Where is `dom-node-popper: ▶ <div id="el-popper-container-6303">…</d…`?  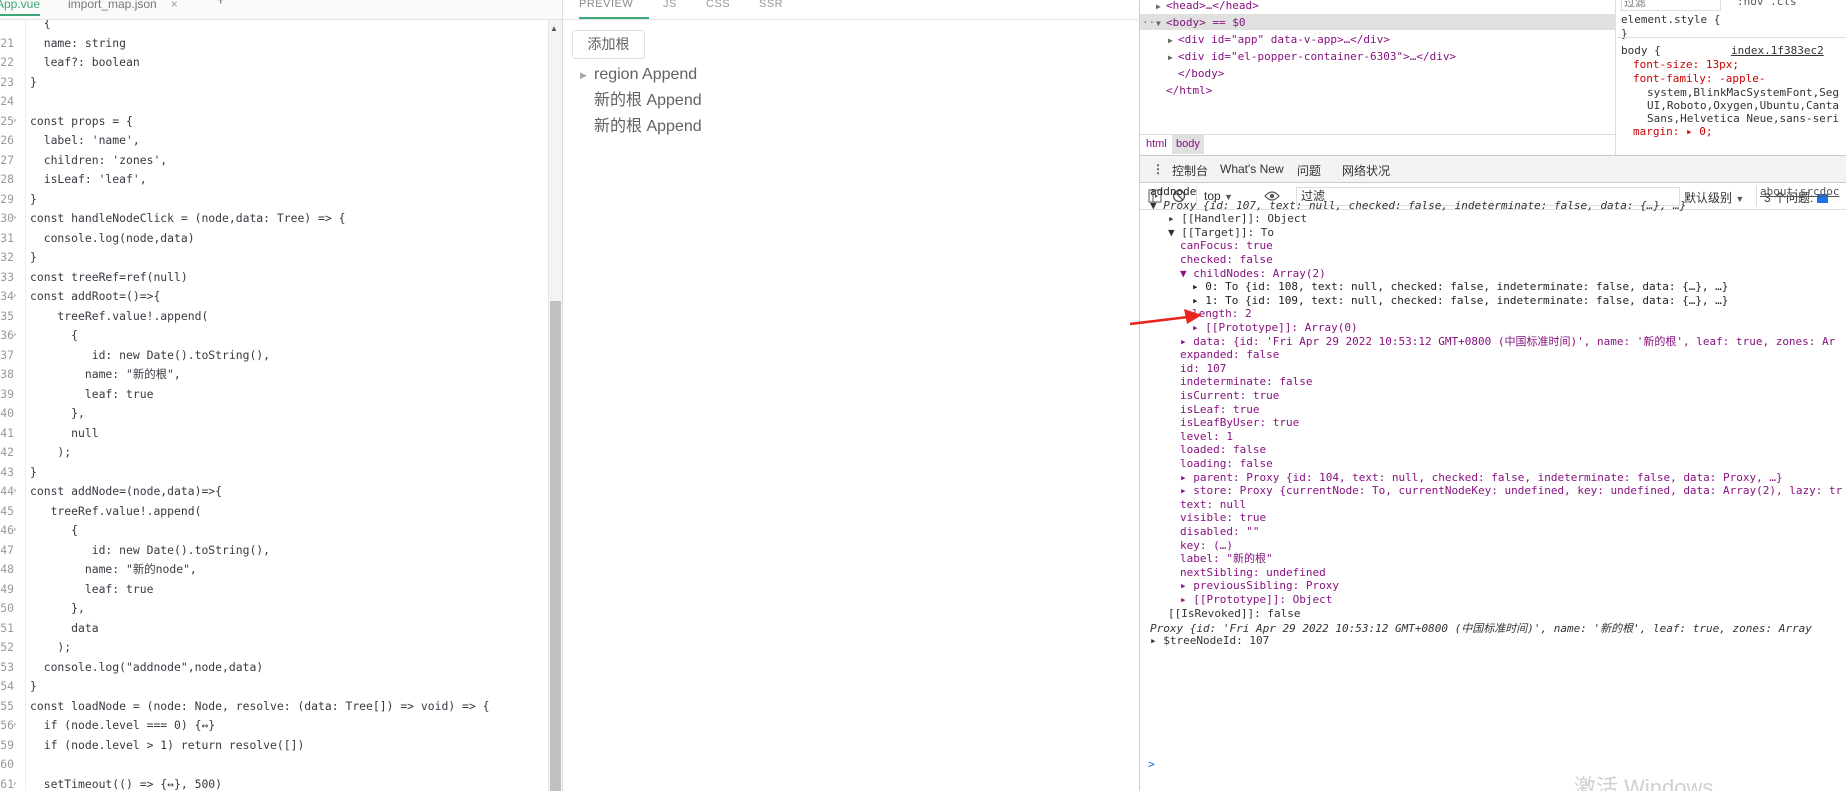
dom-node-popper: ▶ <div id="el-popper-container-6303">…</d… is located at coordinates (1312, 56).